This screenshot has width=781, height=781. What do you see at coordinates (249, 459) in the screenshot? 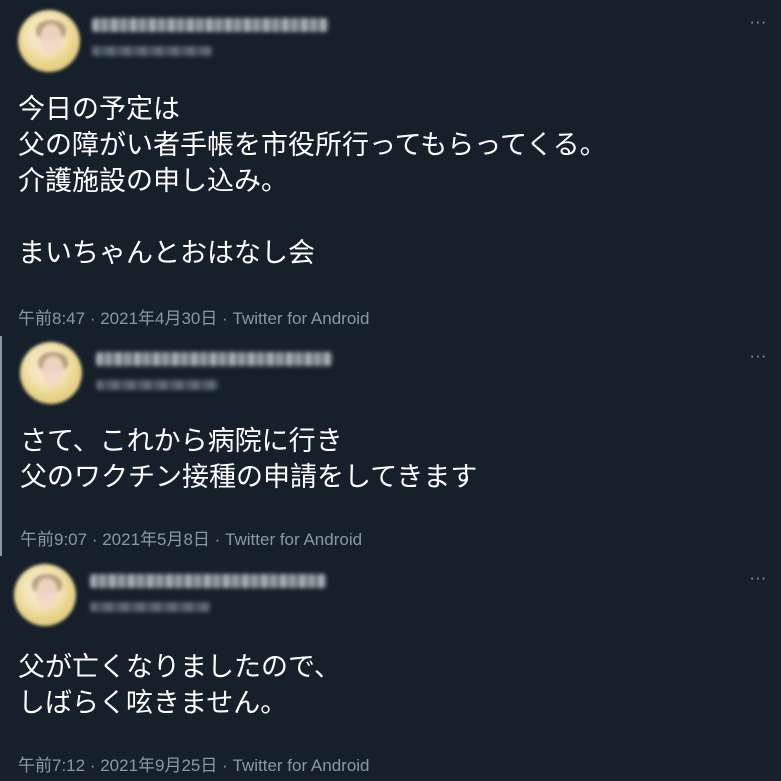
I see `tweet-text: さて、これから病院に行き 父のワクチン接種の申請をしてきます` at bounding box center [249, 459].